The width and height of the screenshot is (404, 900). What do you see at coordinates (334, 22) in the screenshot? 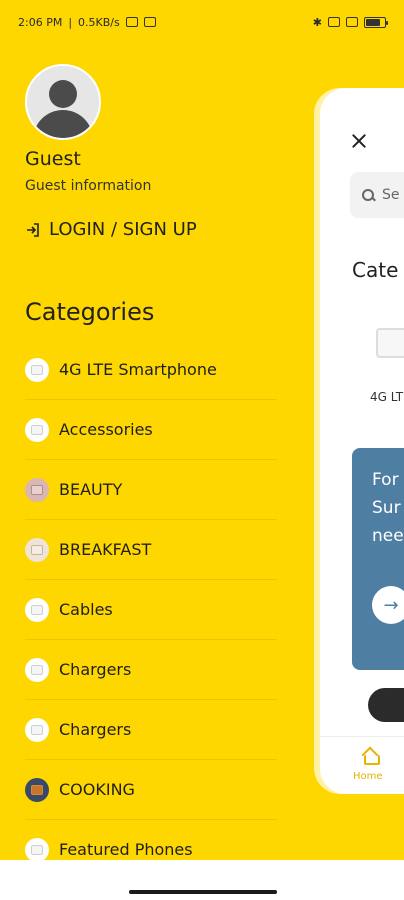
I see `signal-icon` at bounding box center [334, 22].